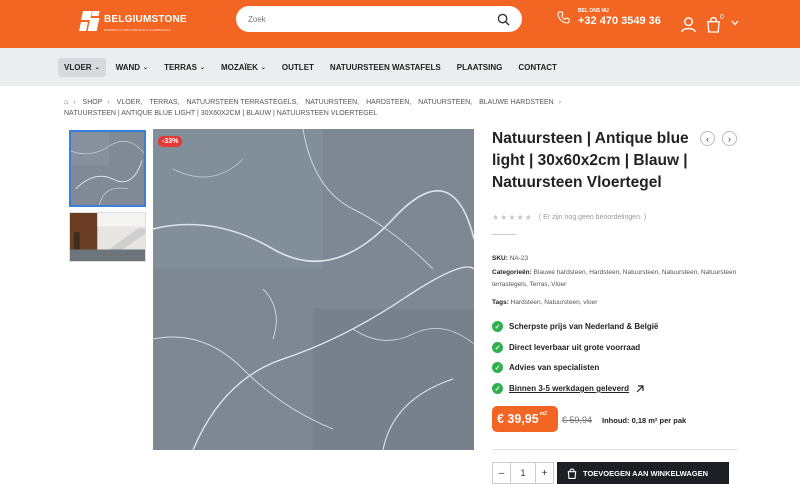 The image size is (800, 484). I want to click on tags-value: Hardsteen, Natuursteen, vloer, so click(554, 302).